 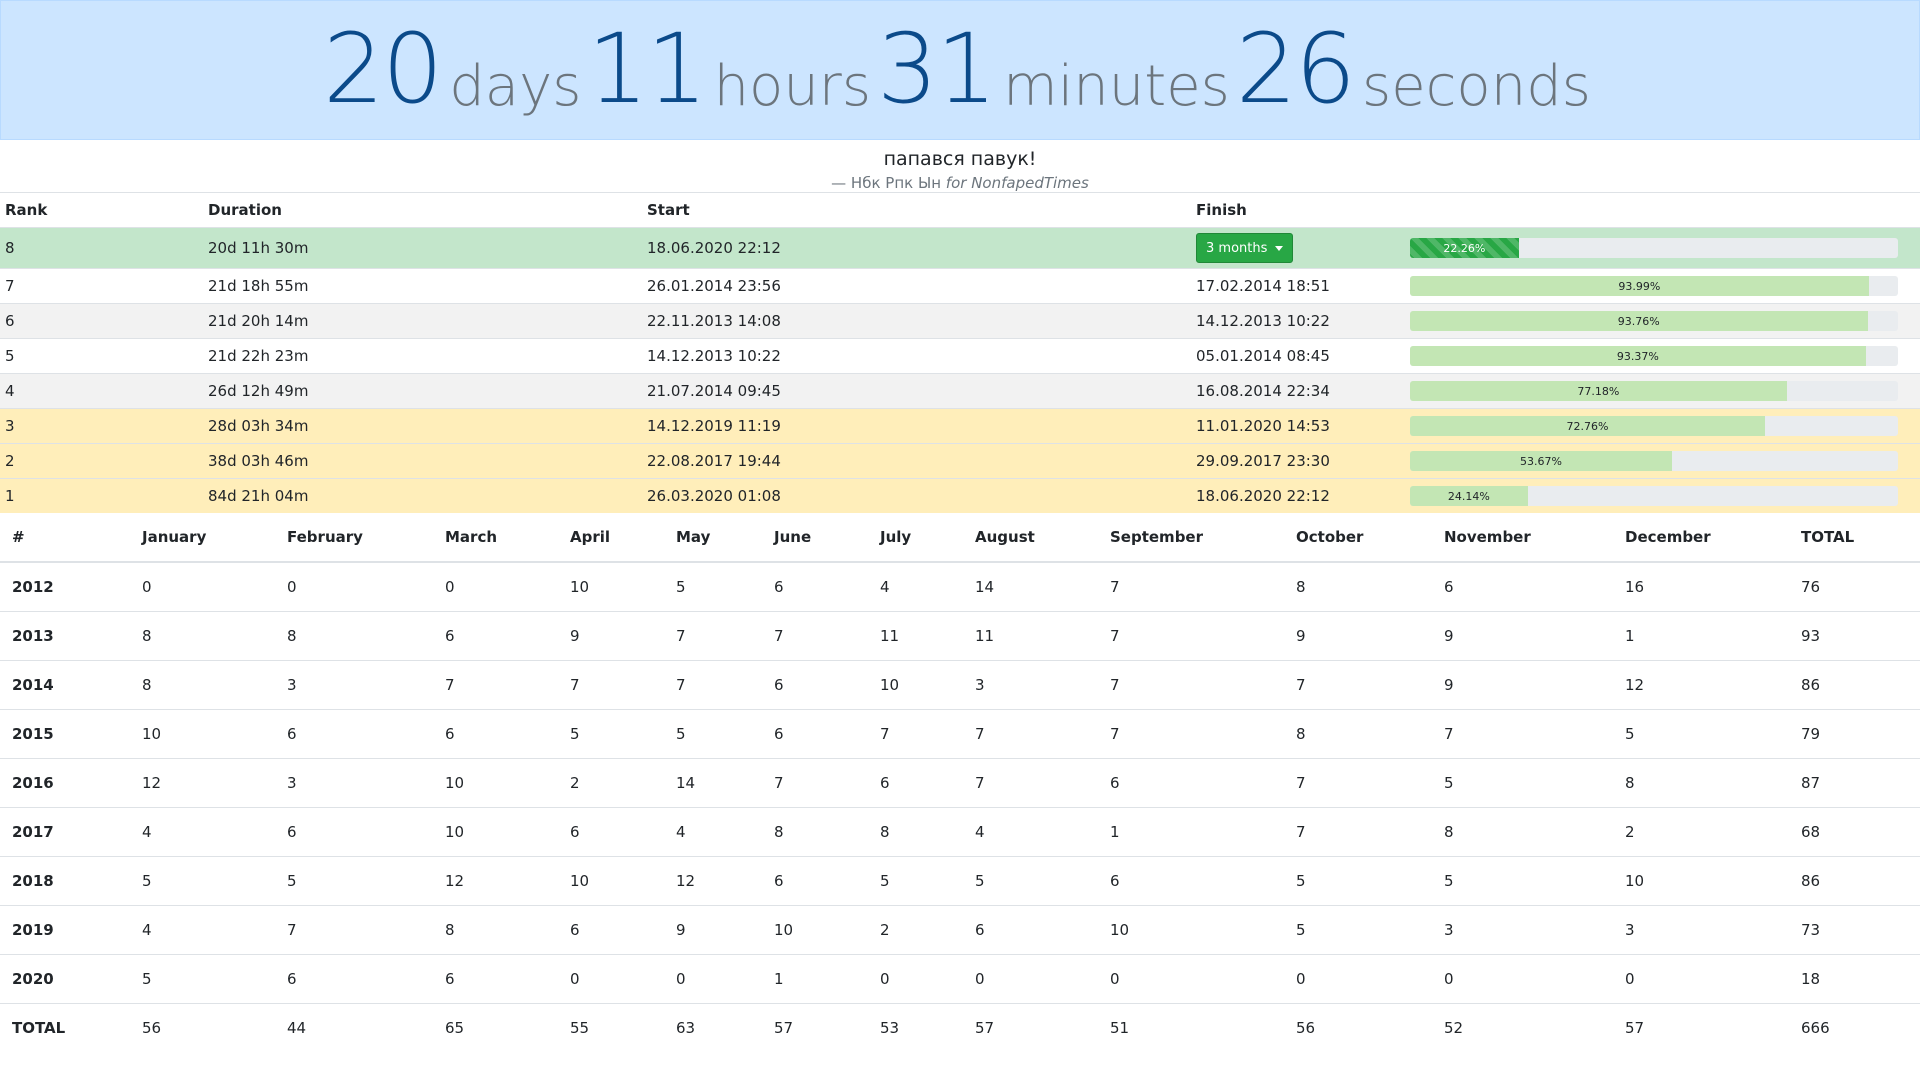 What do you see at coordinates (1854, 930) in the screenshot?
I see `count-cell: 73` at bounding box center [1854, 930].